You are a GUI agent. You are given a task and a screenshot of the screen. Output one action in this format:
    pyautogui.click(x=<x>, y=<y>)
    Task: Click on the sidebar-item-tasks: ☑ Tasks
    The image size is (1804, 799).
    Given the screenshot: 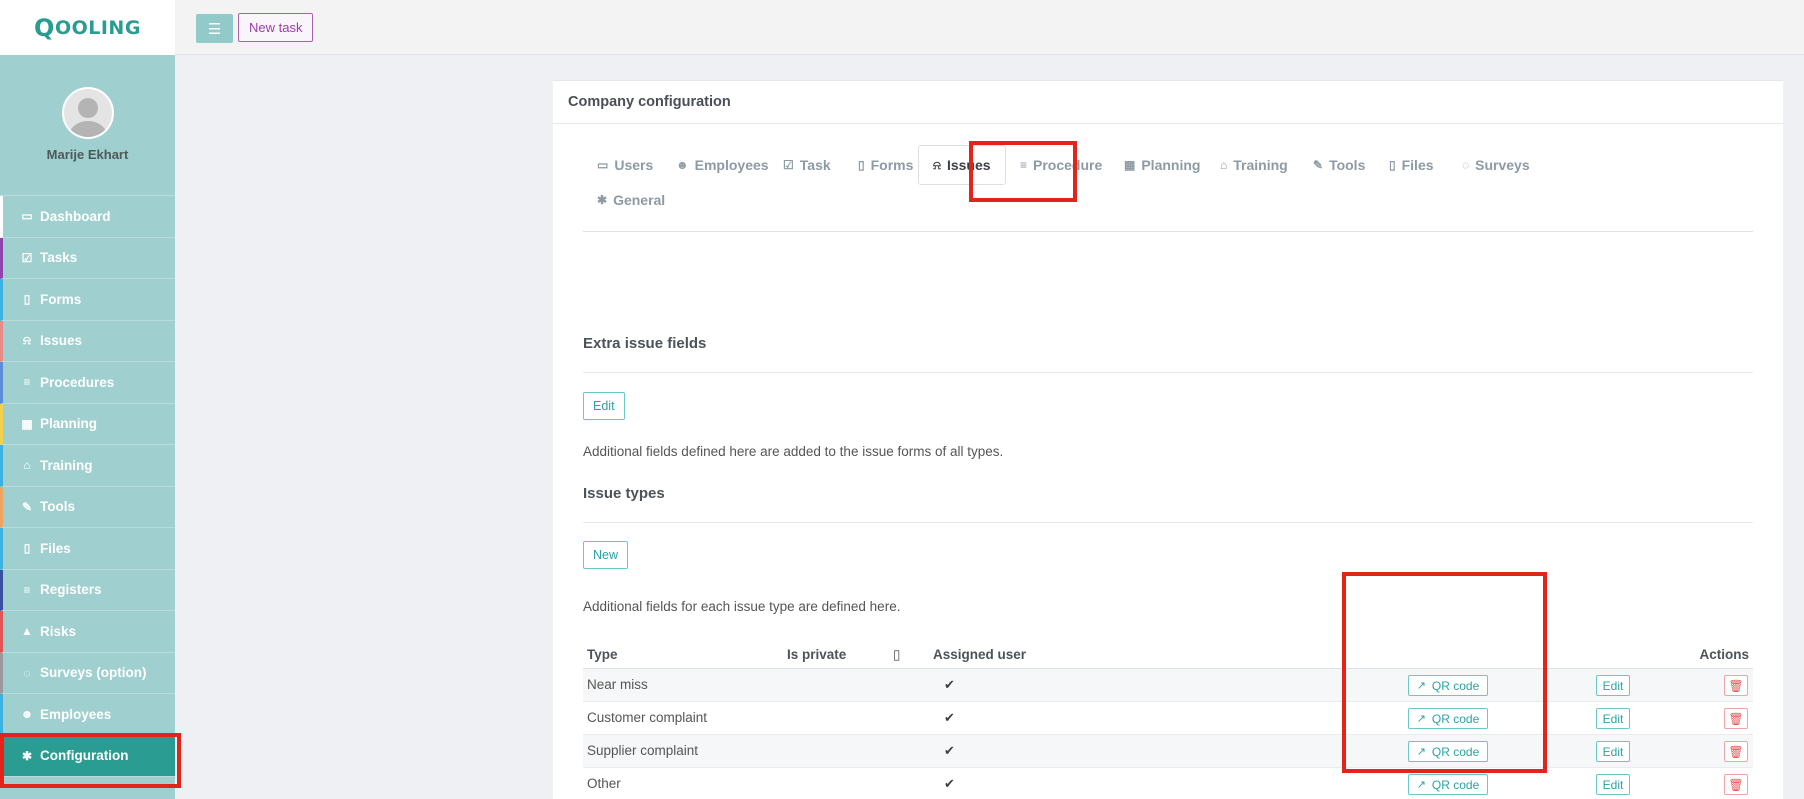 What is the action you would take?
    pyautogui.click(x=87, y=258)
    